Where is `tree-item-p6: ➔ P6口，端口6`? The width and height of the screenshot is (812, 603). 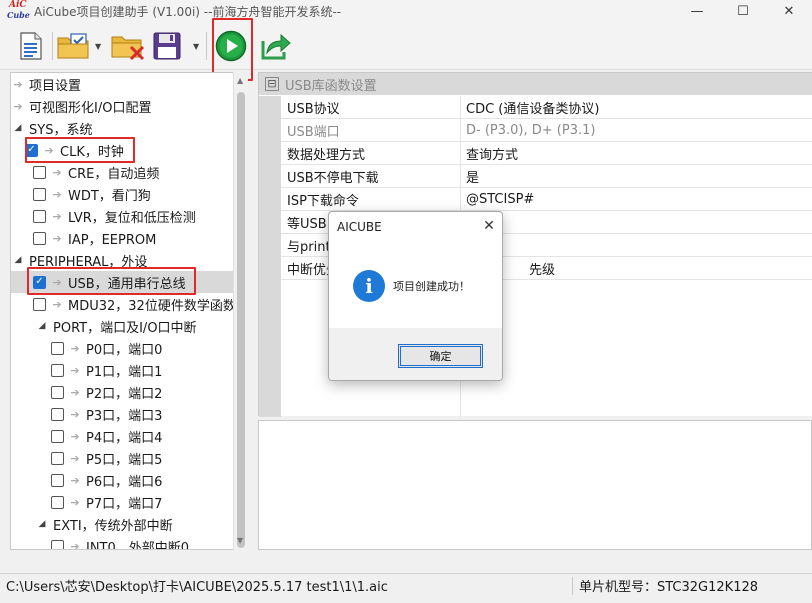
tree-item-p6: ➔ P6口，端口6 is located at coordinates (122, 480).